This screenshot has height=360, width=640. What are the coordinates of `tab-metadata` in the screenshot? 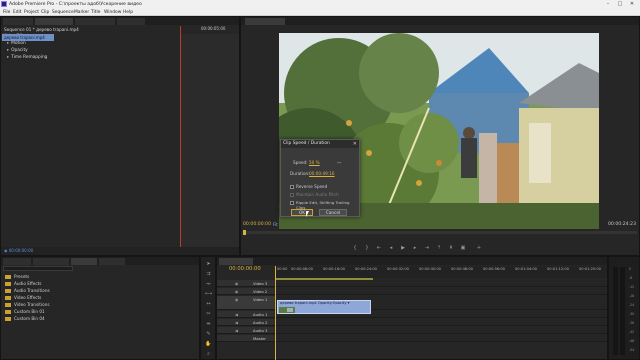 It's located at (131, 21).